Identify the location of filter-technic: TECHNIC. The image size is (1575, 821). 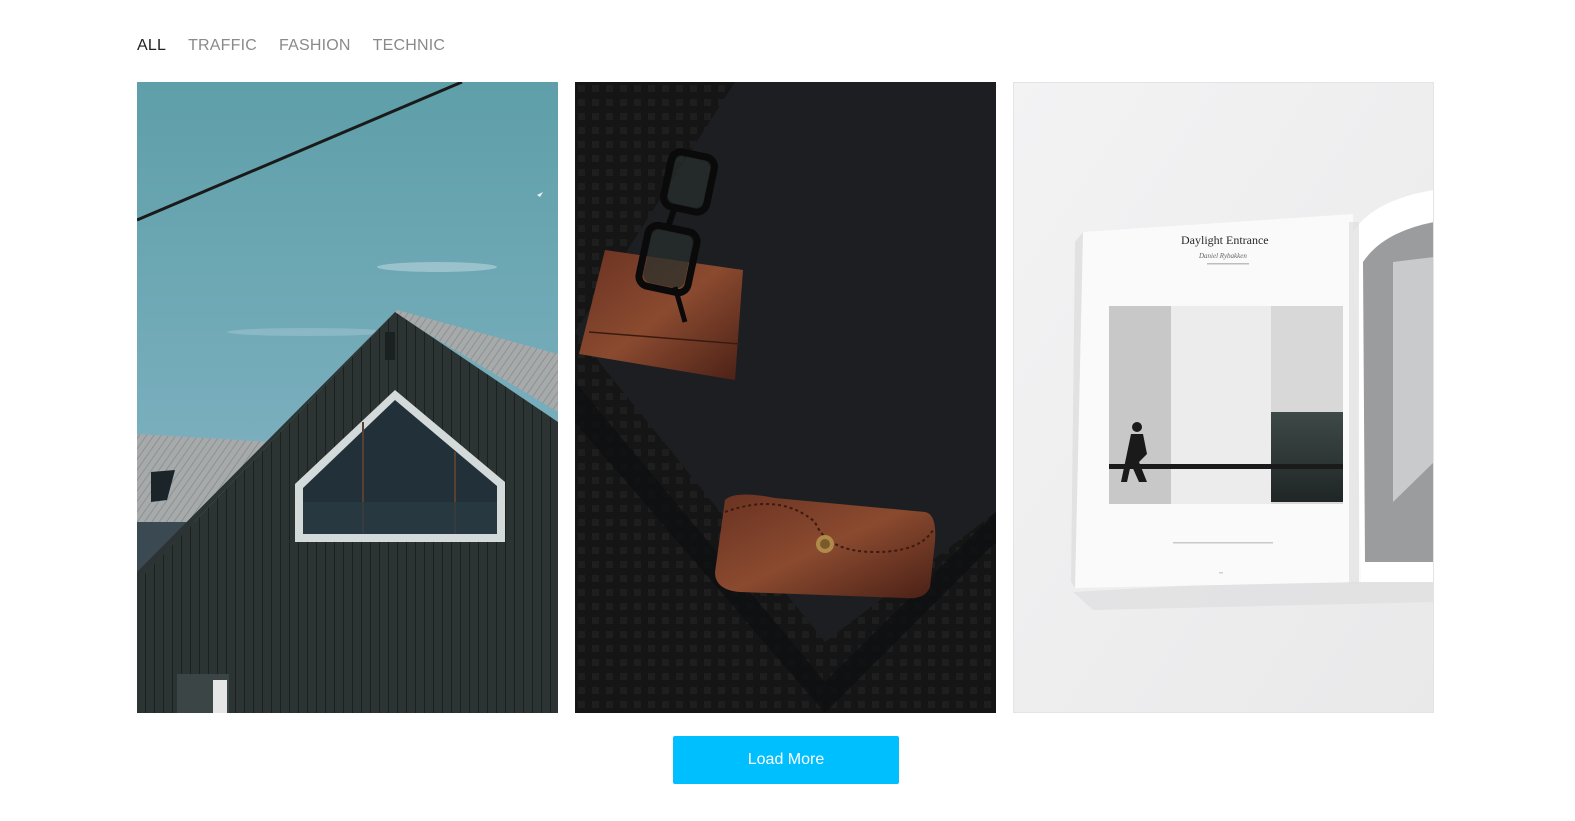
(409, 46).